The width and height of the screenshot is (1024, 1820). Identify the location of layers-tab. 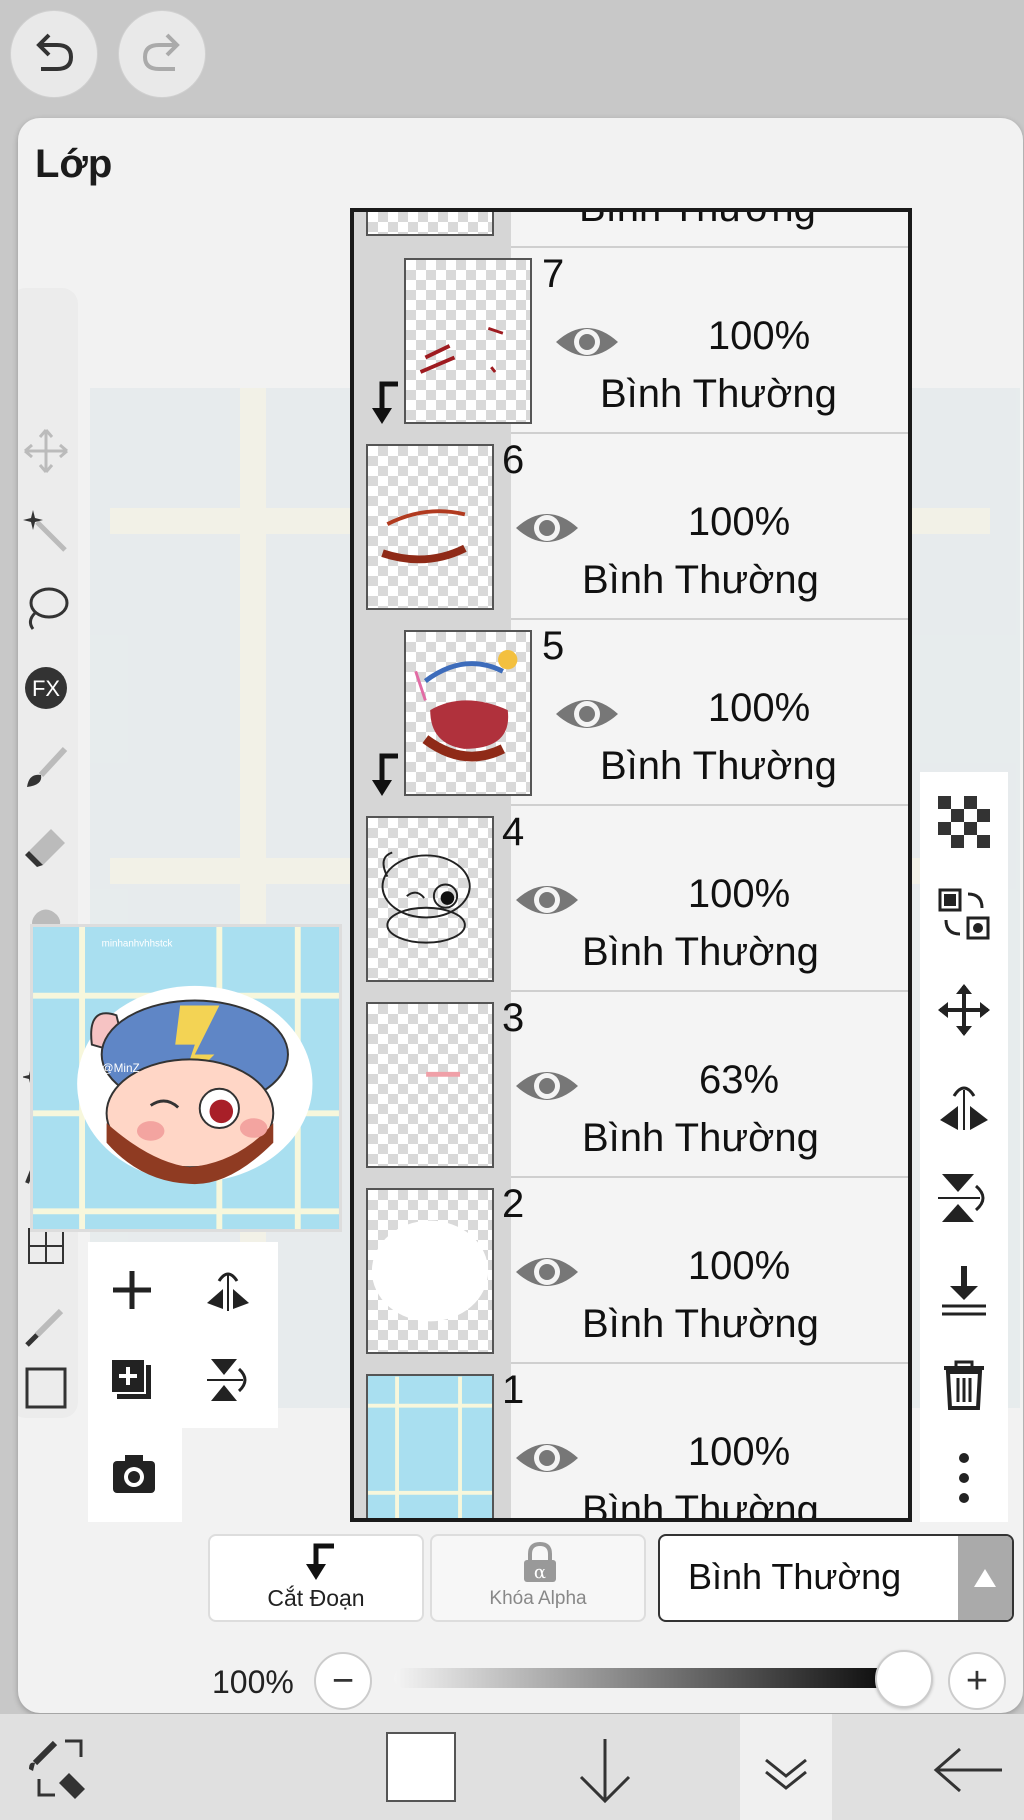
(786, 1767).